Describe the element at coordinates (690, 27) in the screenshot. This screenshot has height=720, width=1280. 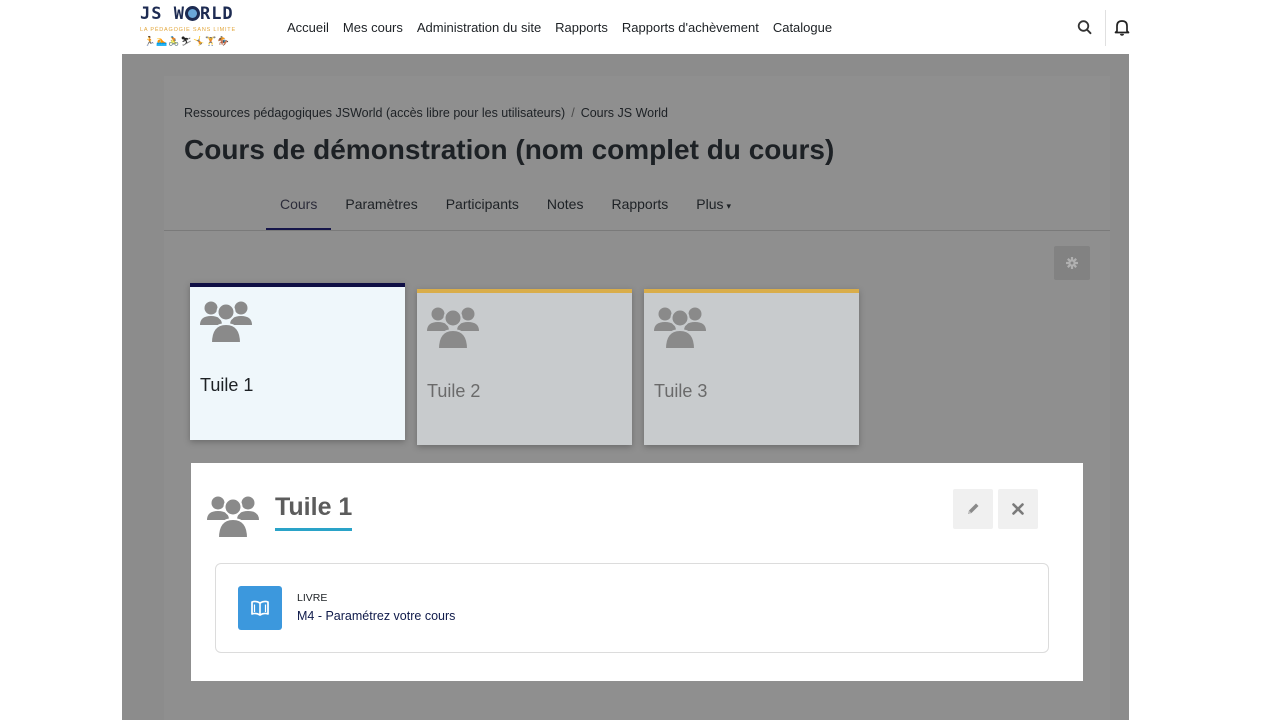
I see `nav-link-rapports-achevement: Rapports d'achèvement` at that location.